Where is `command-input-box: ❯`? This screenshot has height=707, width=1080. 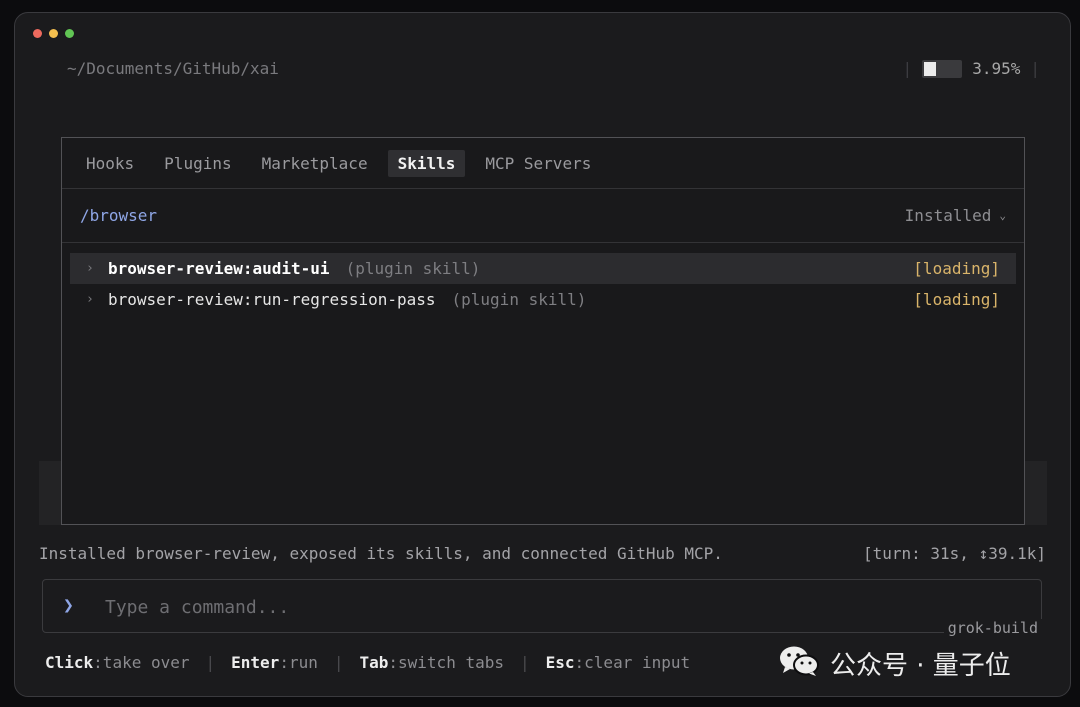
command-input-box: ❯ is located at coordinates (542, 606).